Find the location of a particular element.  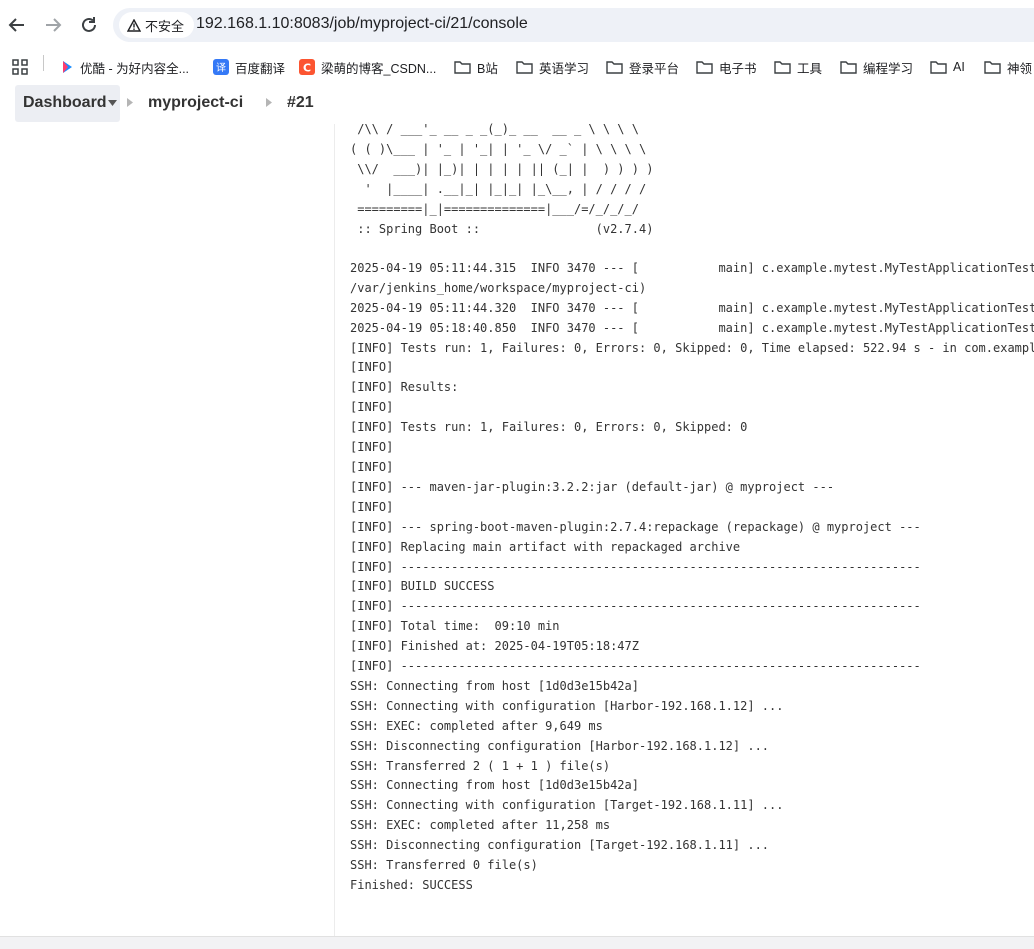

apps-grid-icon is located at coordinates (20, 67).